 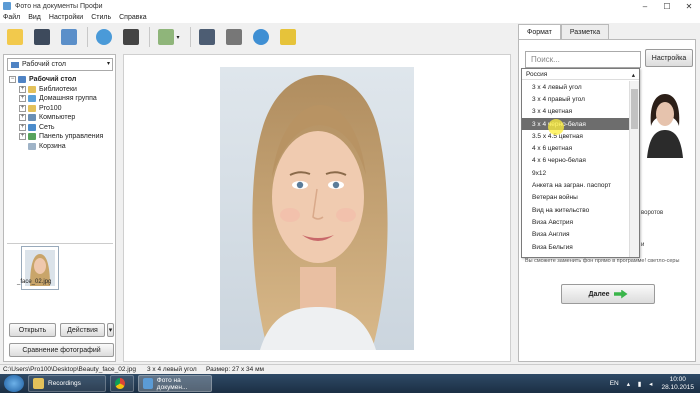 I want to click on dropdown-country: Россия, so click(x=537, y=74).